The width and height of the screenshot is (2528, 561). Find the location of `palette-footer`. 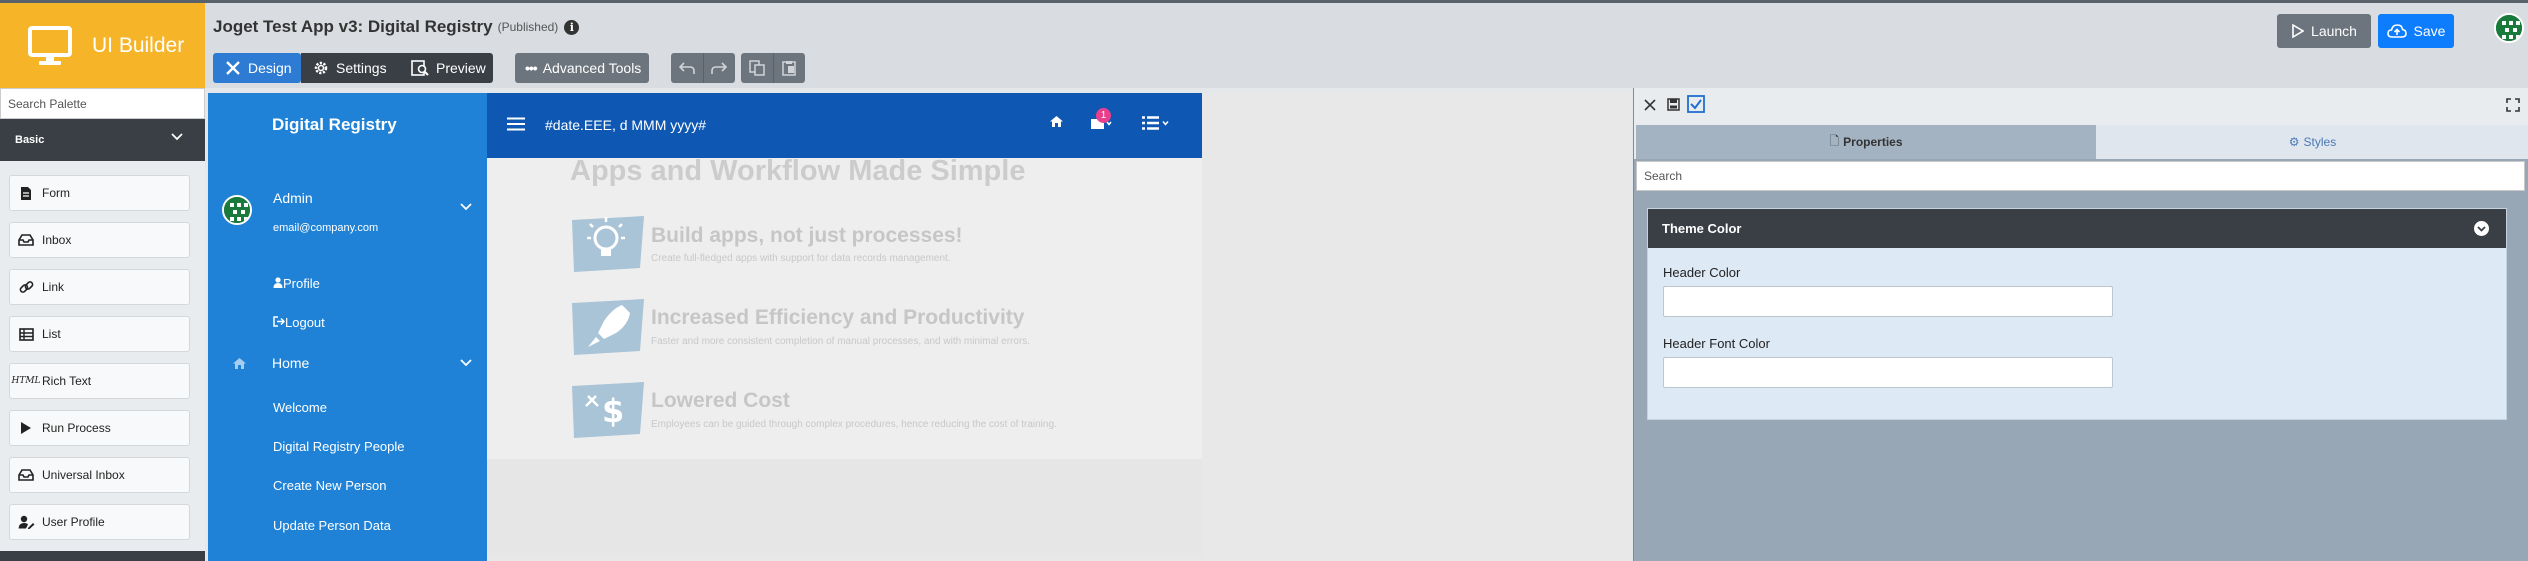

palette-footer is located at coordinates (102, 556).